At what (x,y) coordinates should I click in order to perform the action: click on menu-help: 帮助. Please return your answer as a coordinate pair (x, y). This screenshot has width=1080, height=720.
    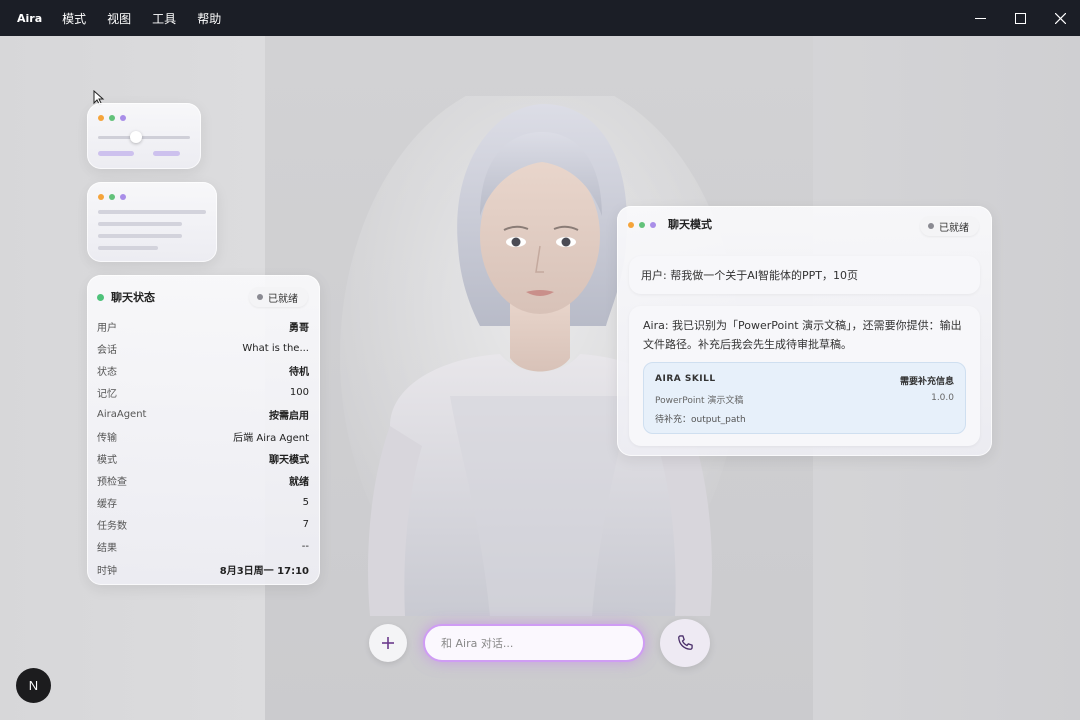
    Looking at the image, I should click on (209, 18).